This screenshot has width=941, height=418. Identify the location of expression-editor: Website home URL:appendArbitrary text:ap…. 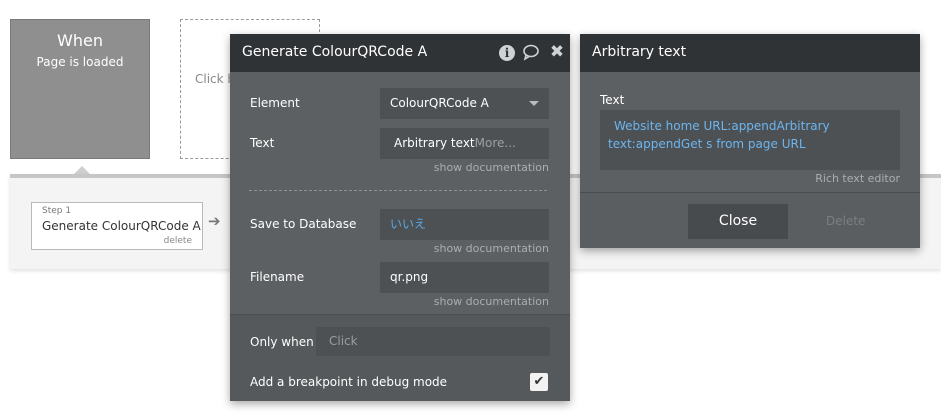
(750, 140).